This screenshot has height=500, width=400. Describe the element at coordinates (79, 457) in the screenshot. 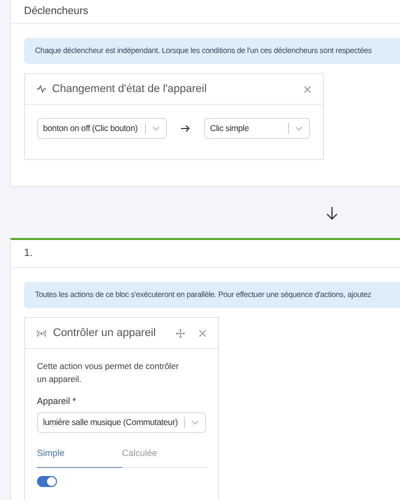

I see `tab: Simple` at that location.